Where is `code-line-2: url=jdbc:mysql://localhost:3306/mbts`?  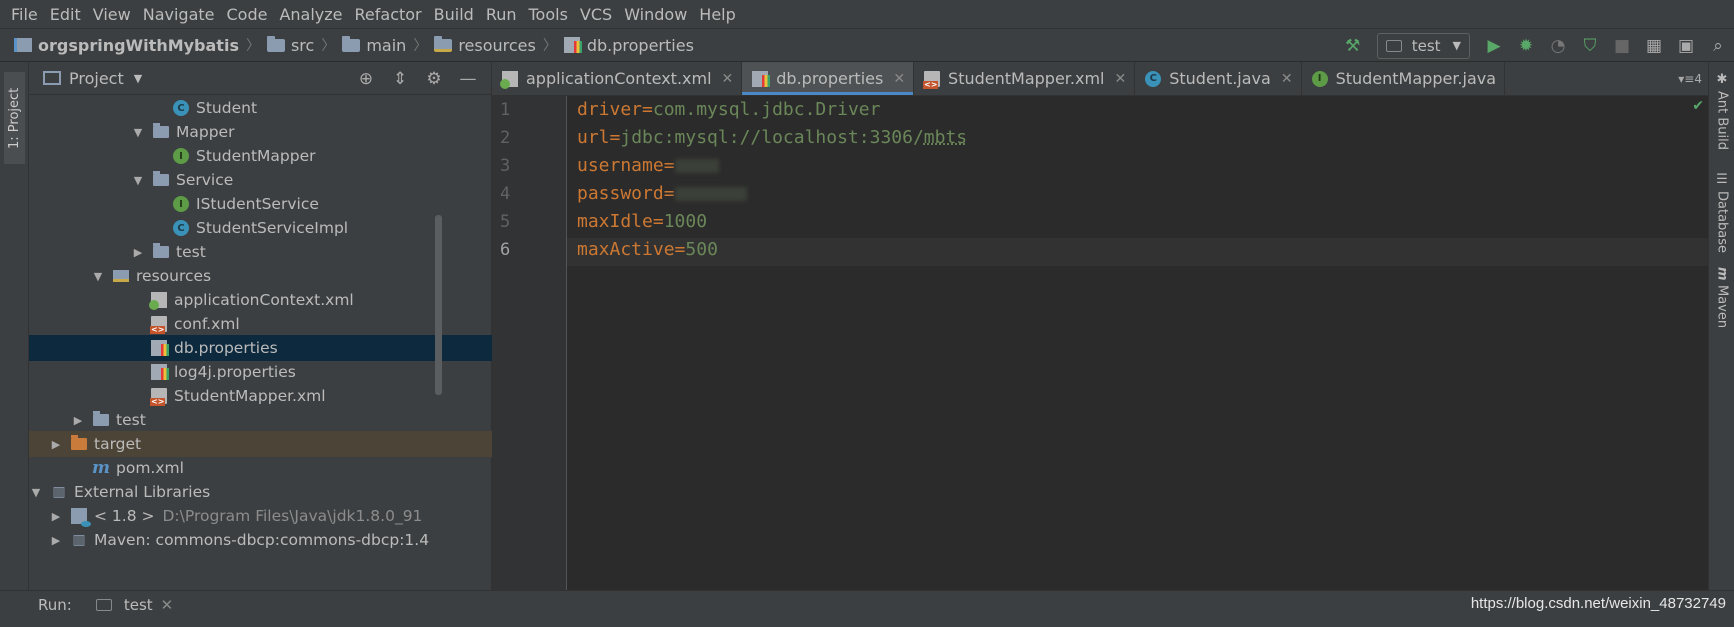
code-line-2: url=jdbc:mysql://localhost:3306/mbts is located at coordinates (772, 137).